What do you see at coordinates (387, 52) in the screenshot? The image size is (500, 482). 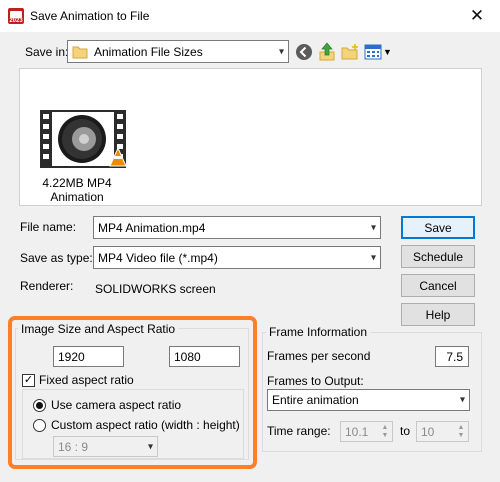 I see `chevron-down-icon: ▼` at bounding box center [387, 52].